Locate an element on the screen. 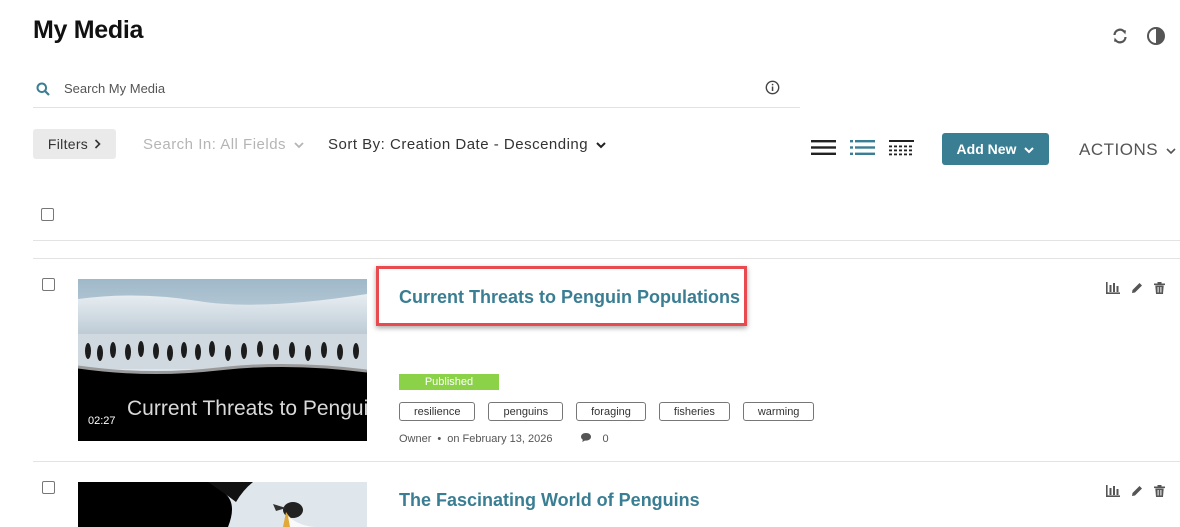  actions-dropdown: ACTIONS is located at coordinates (1127, 150).